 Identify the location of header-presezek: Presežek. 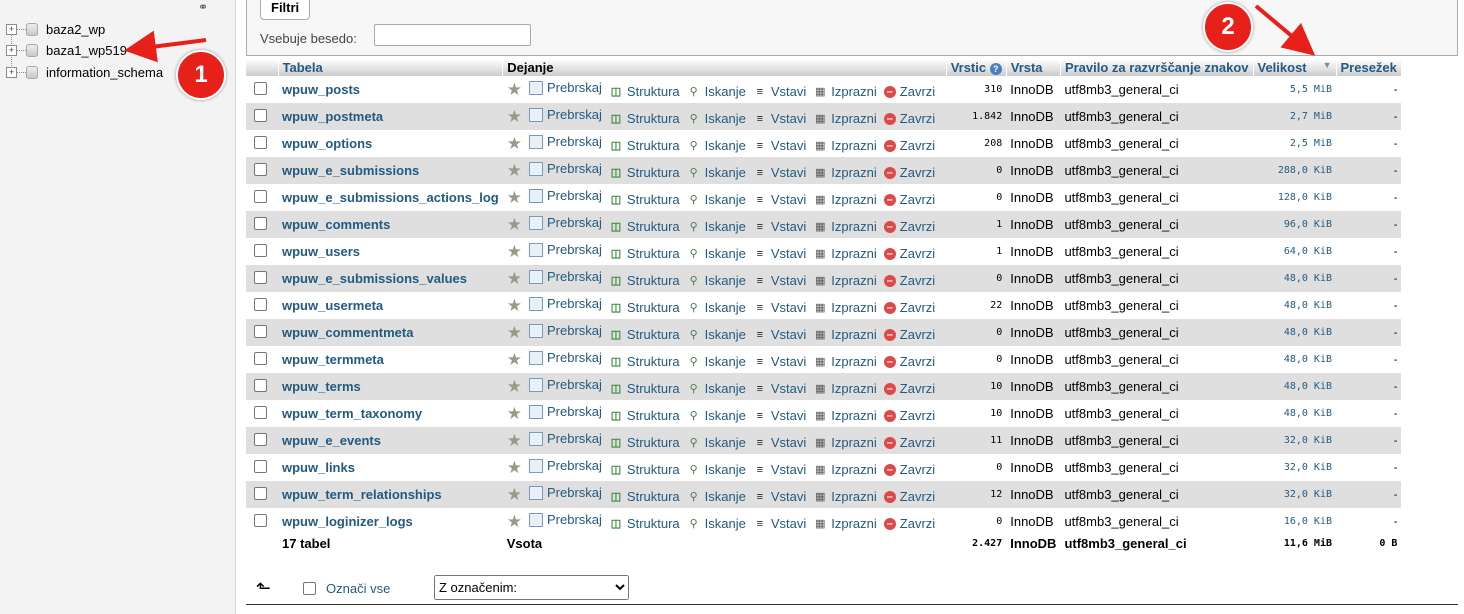
(1369, 67).